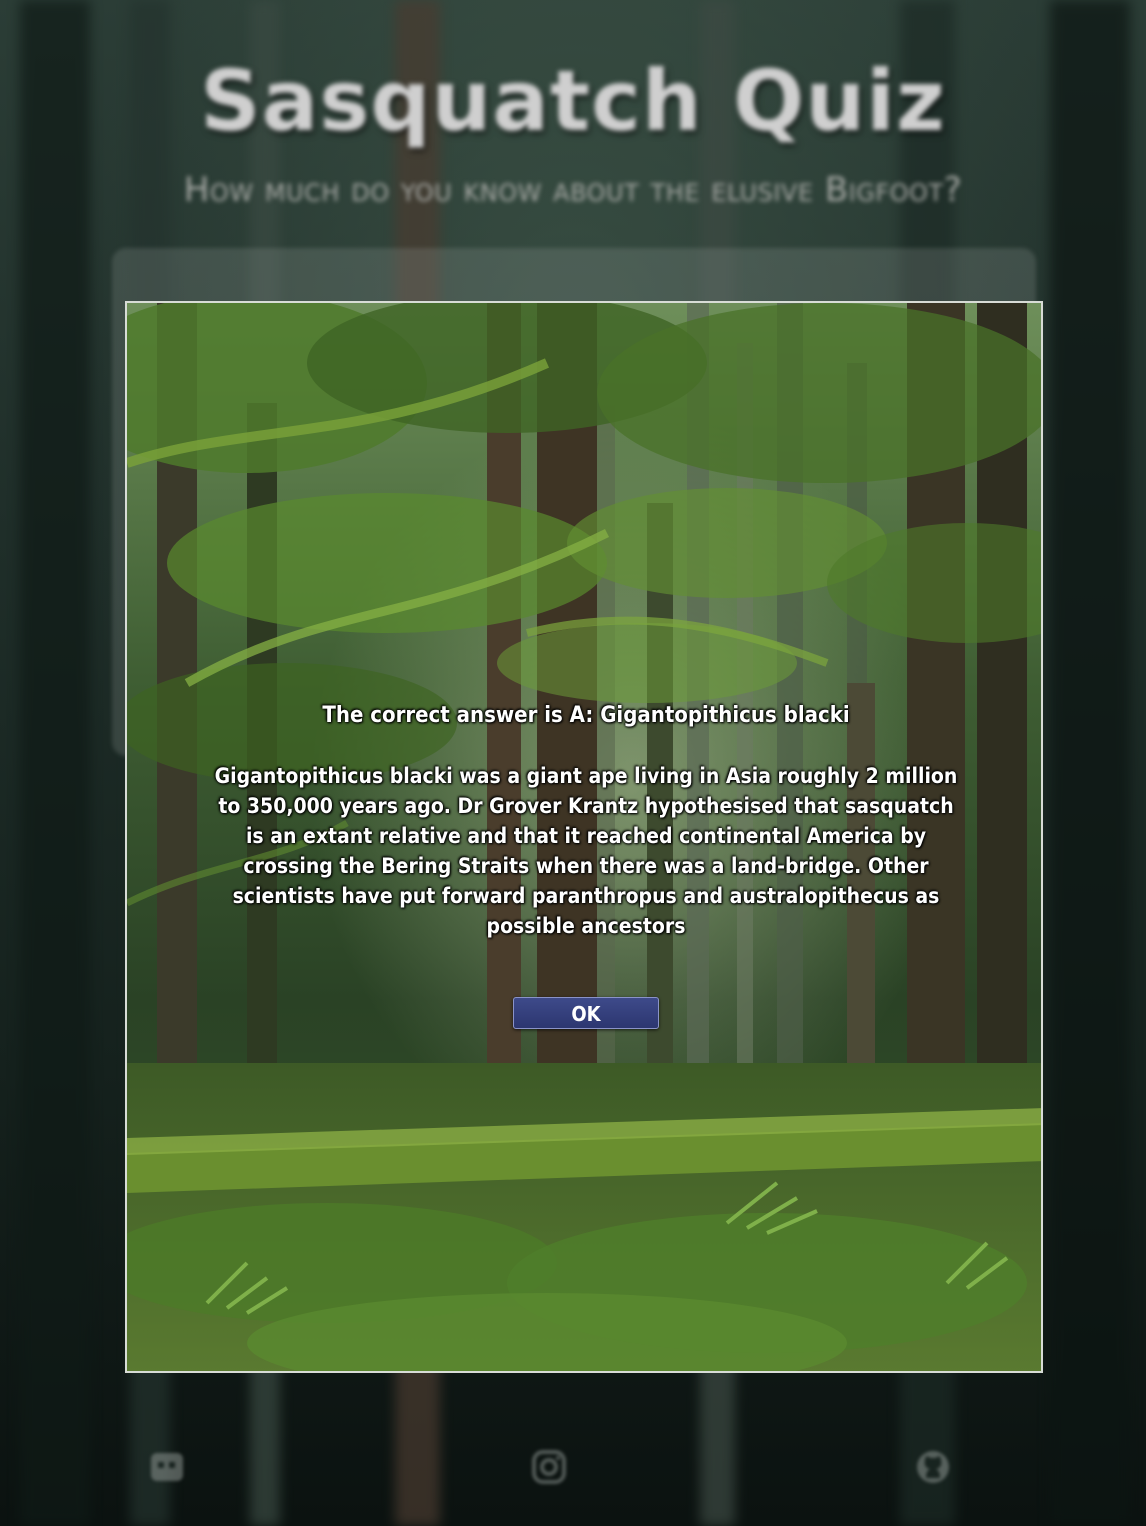  What do you see at coordinates (933, 1467) in the screenshot?
I see `github-icon` at bounding box center [933, 1467].